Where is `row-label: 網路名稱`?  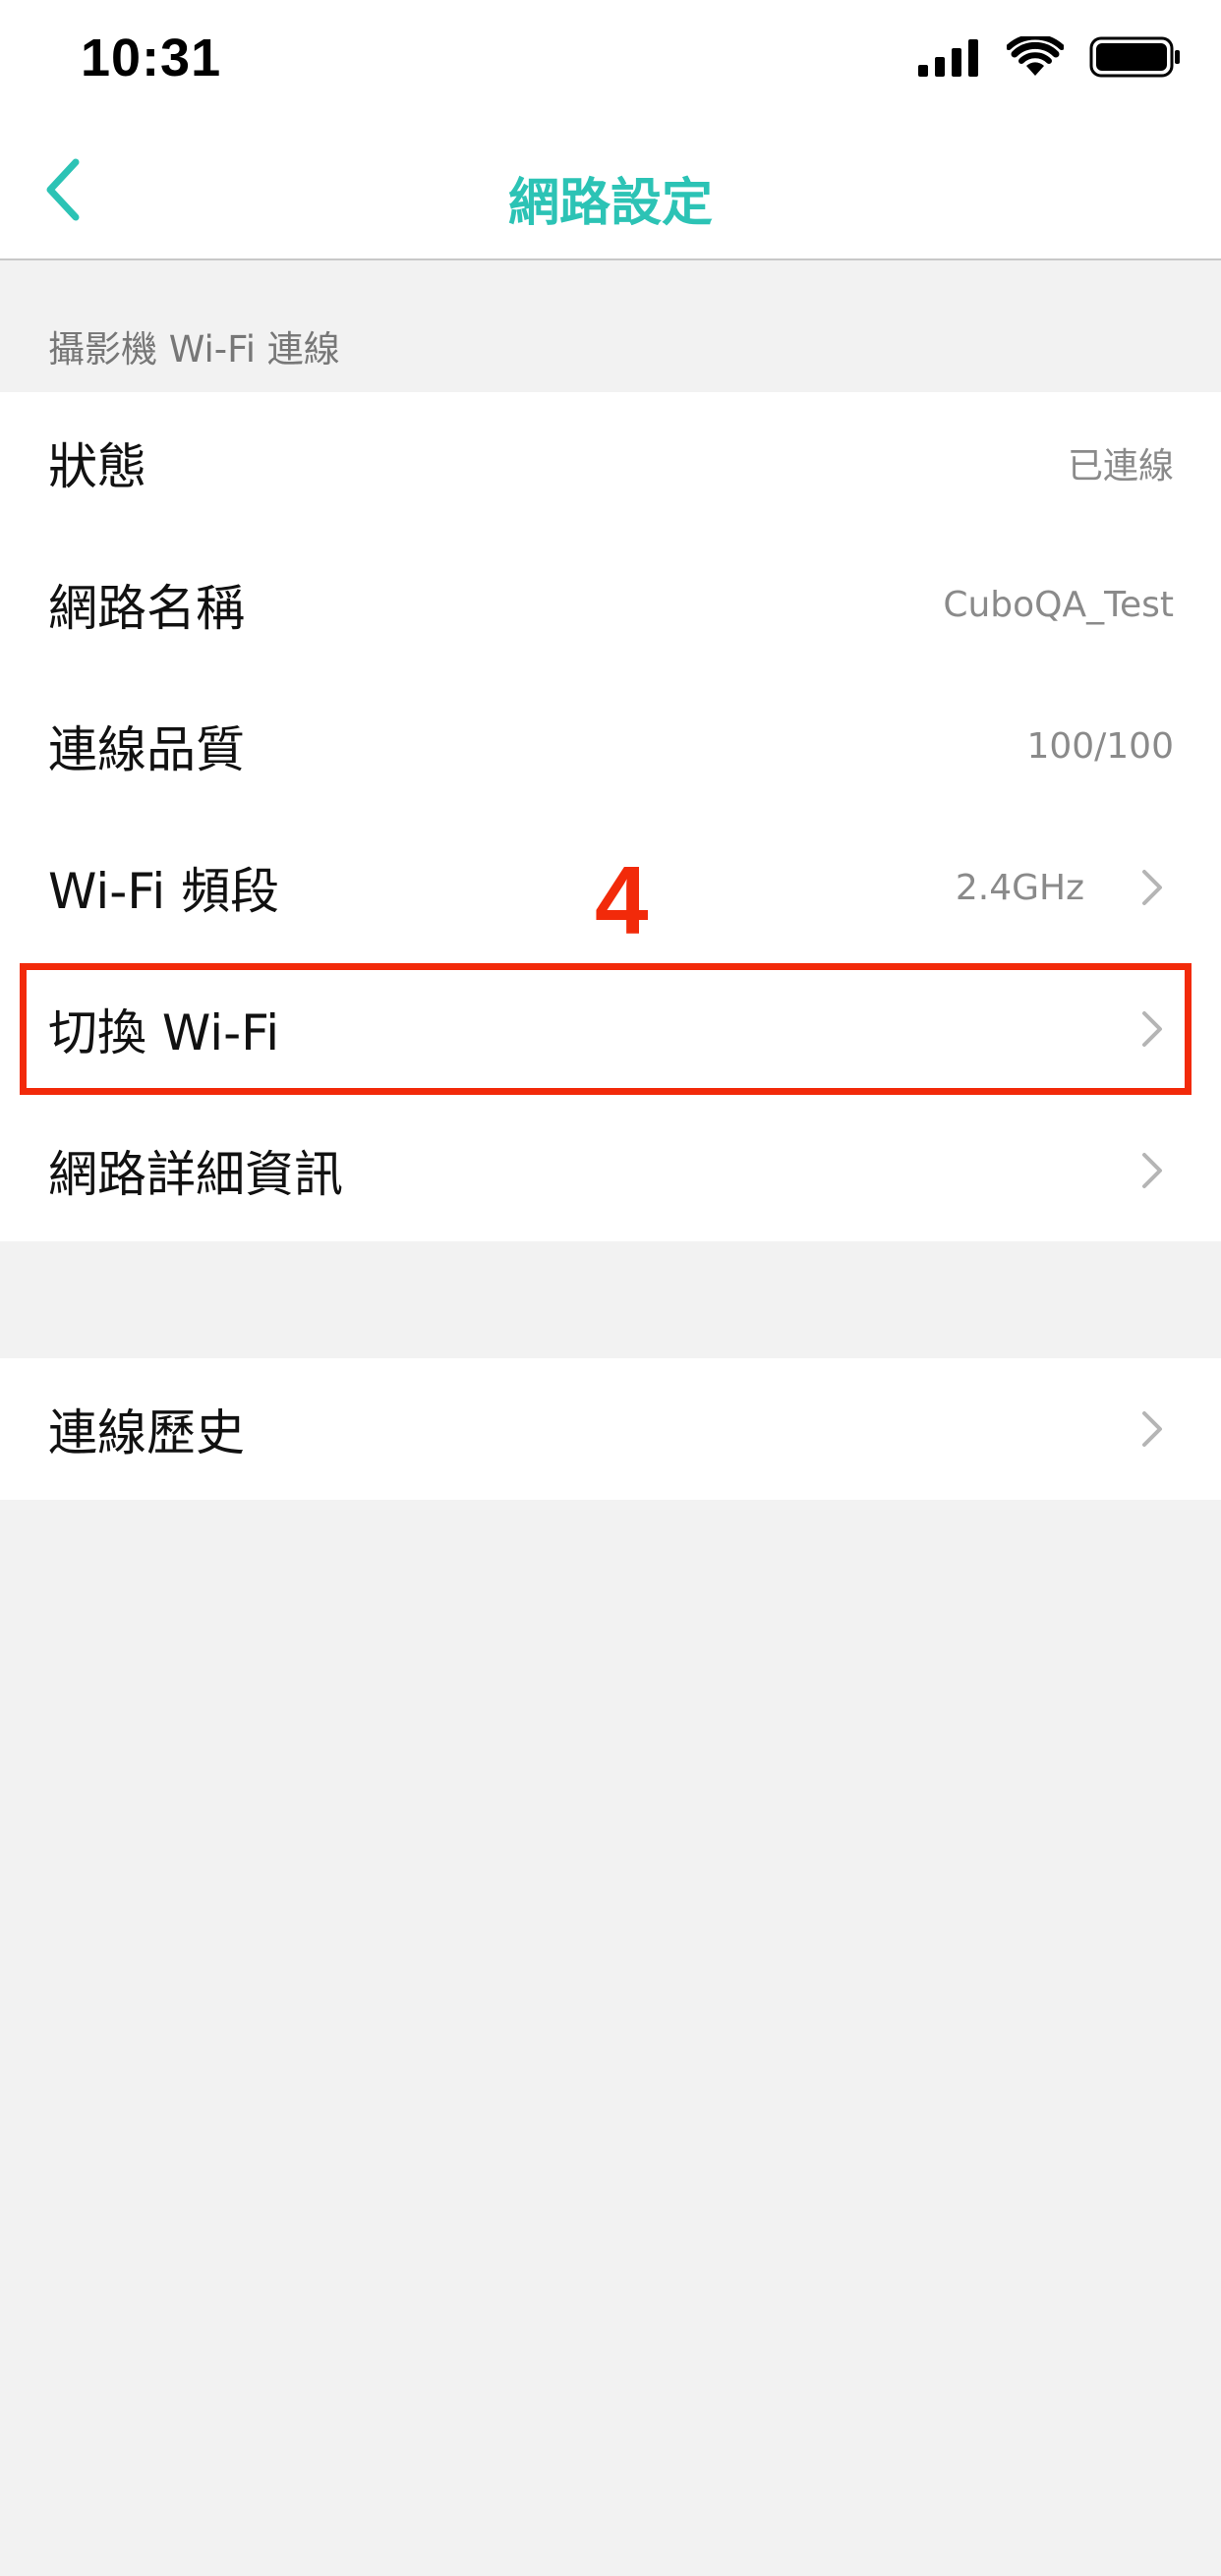 row-label: 網路名稱 is located at coordinates (146, 608).